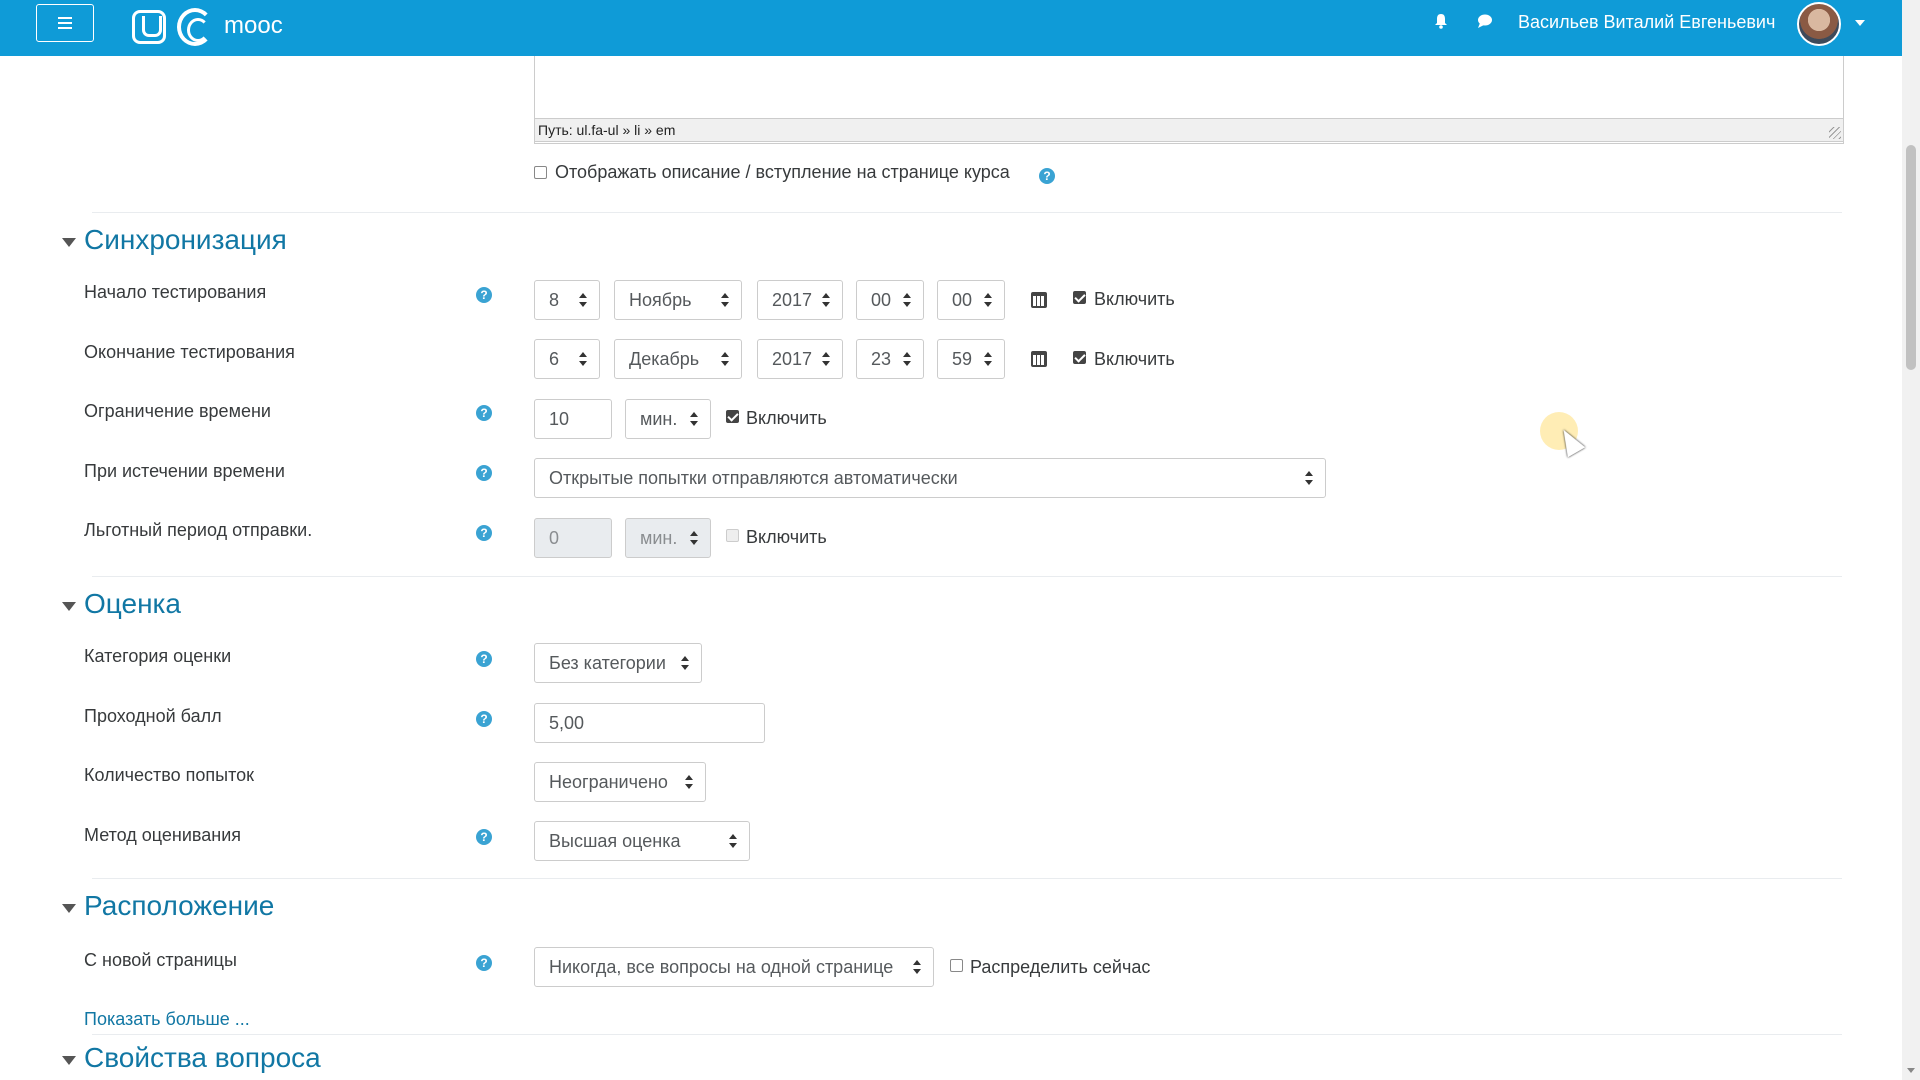 The width and height of the screenshot is (1920, 1080). I want to click on close-enable-checkbox, so click(1079, 357).